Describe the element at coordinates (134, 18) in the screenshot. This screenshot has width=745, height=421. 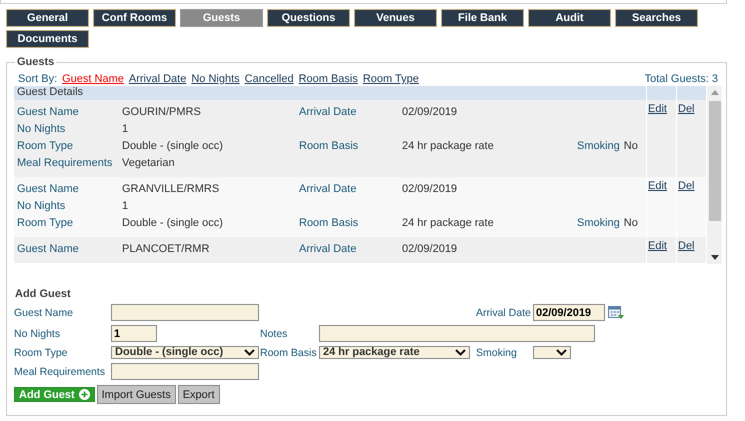
I see `nav-tab: Conf Rooms` at that location.